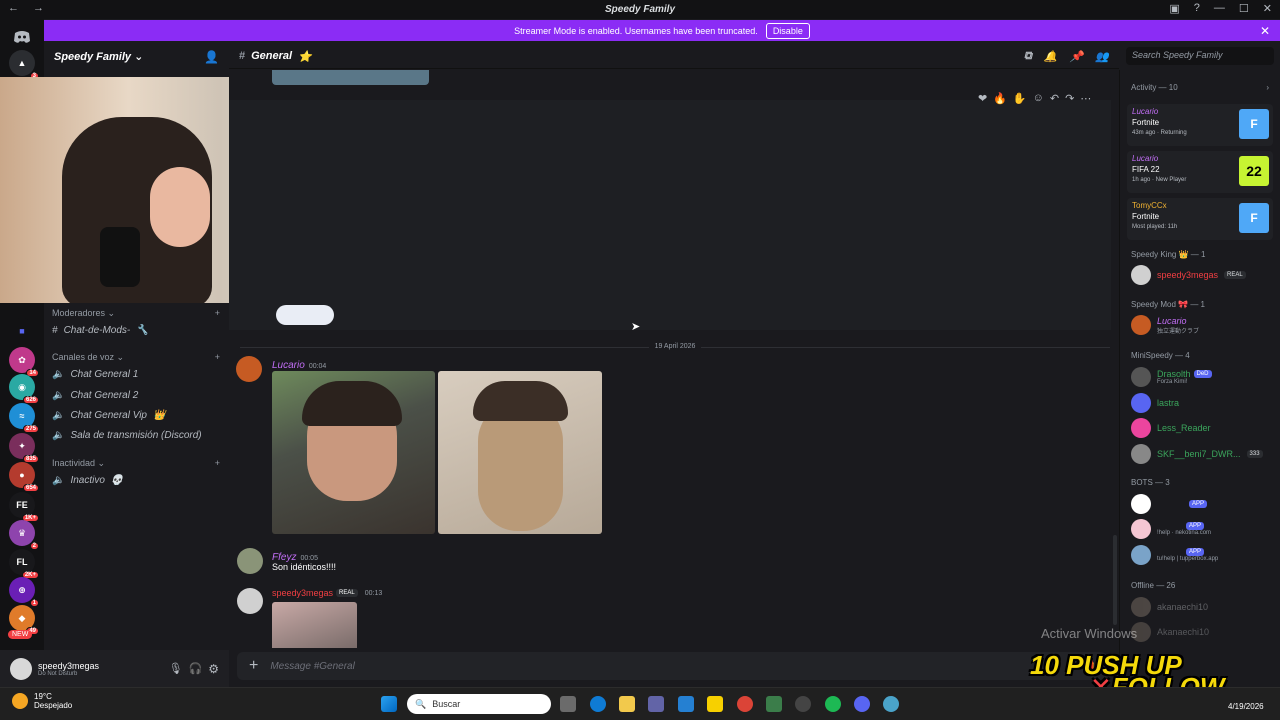 Image resolution: width=1280 pixels, height=720 pixels. I want to click on microphone-icon: 🎙, so click(176, 668).